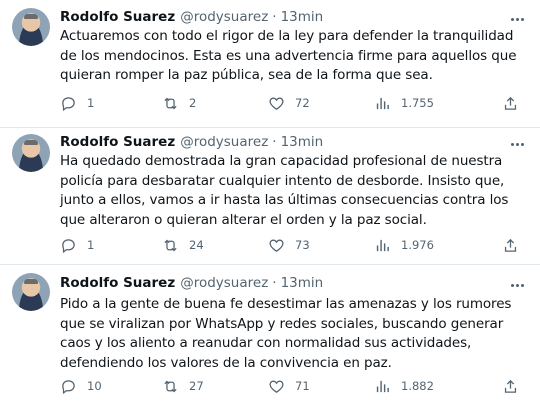 The height and width of the screenshot is (409, 540). I want to click on views-button: 1.755, so click(404, 103).